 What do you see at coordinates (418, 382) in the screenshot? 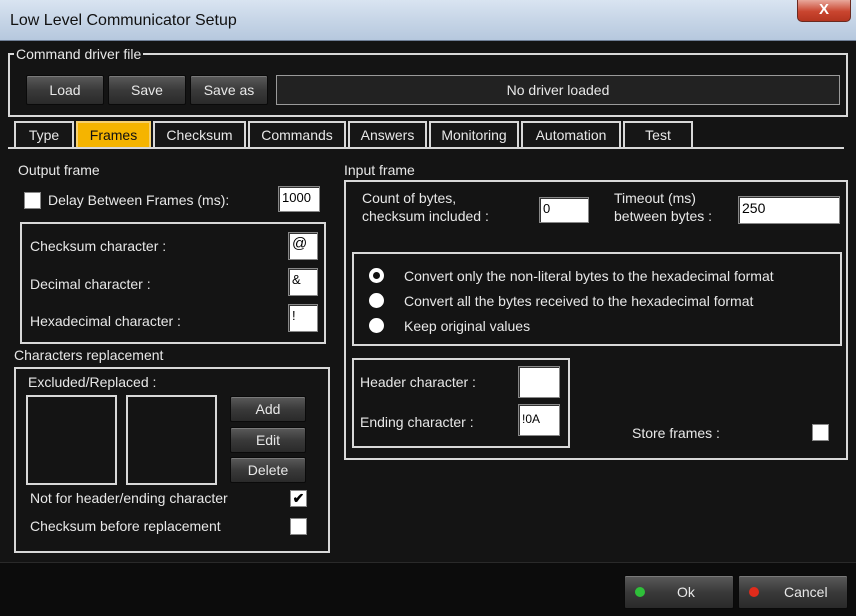
I see `header-char-label: Header character :` at bounding box center [418, 382].